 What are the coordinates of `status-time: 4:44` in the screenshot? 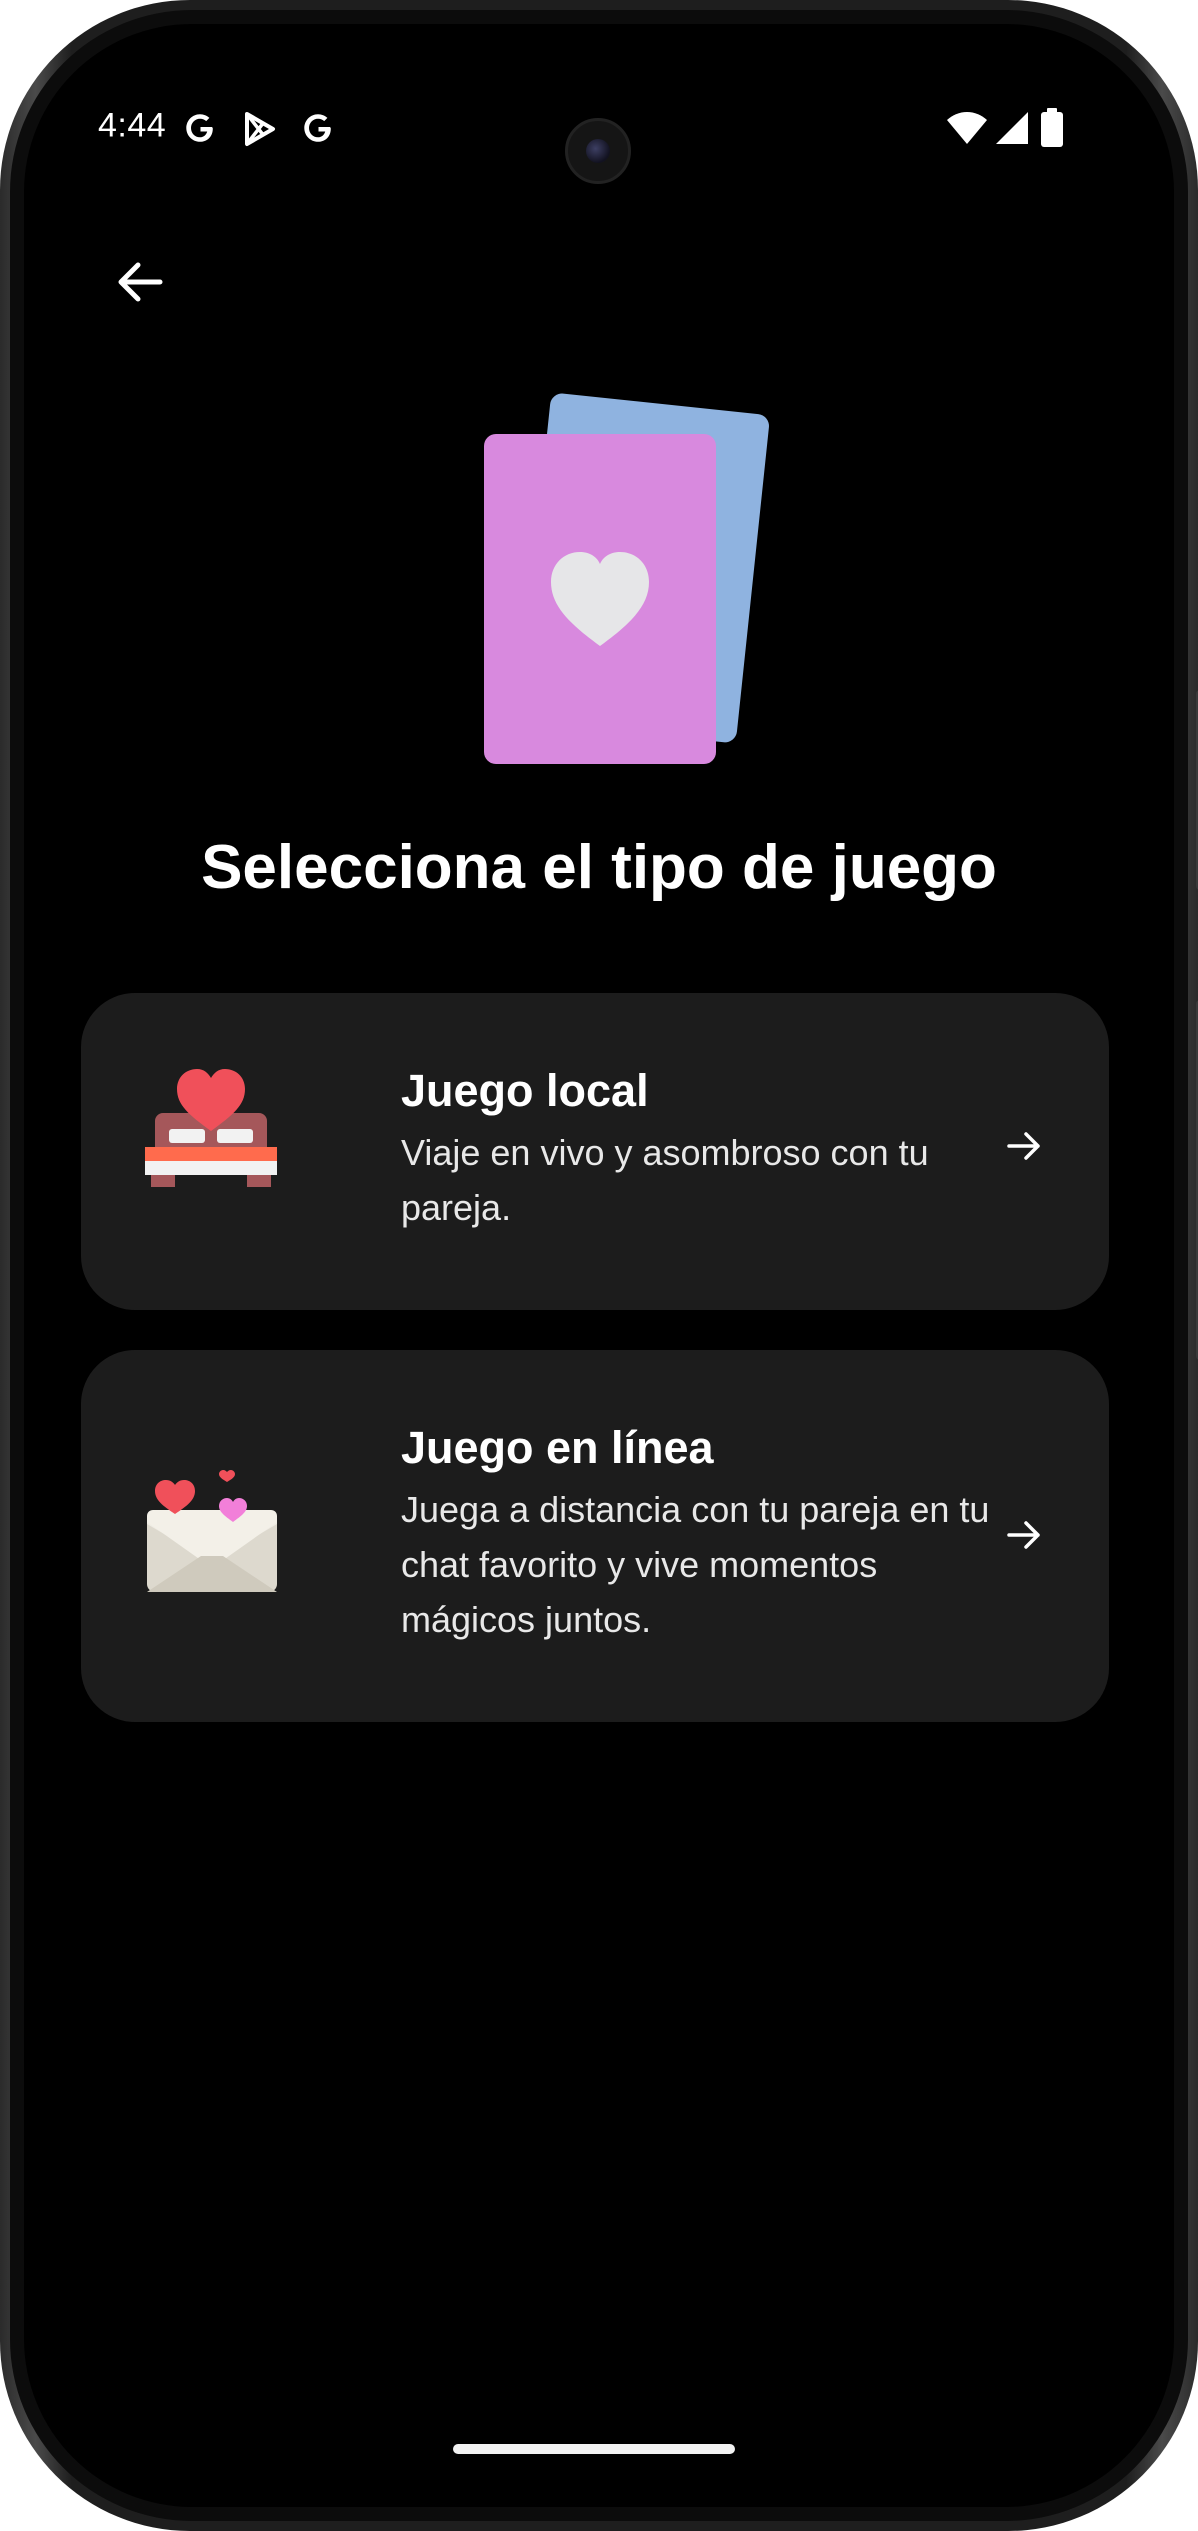 It's located at (132, 125).